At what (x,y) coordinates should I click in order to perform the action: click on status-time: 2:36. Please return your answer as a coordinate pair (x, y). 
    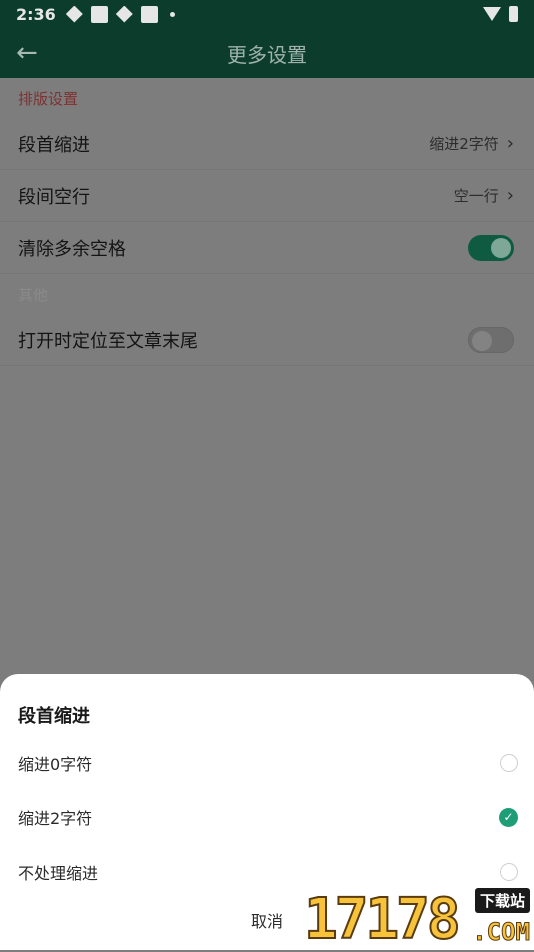
    Looking at the image, I should click on (36, 14).